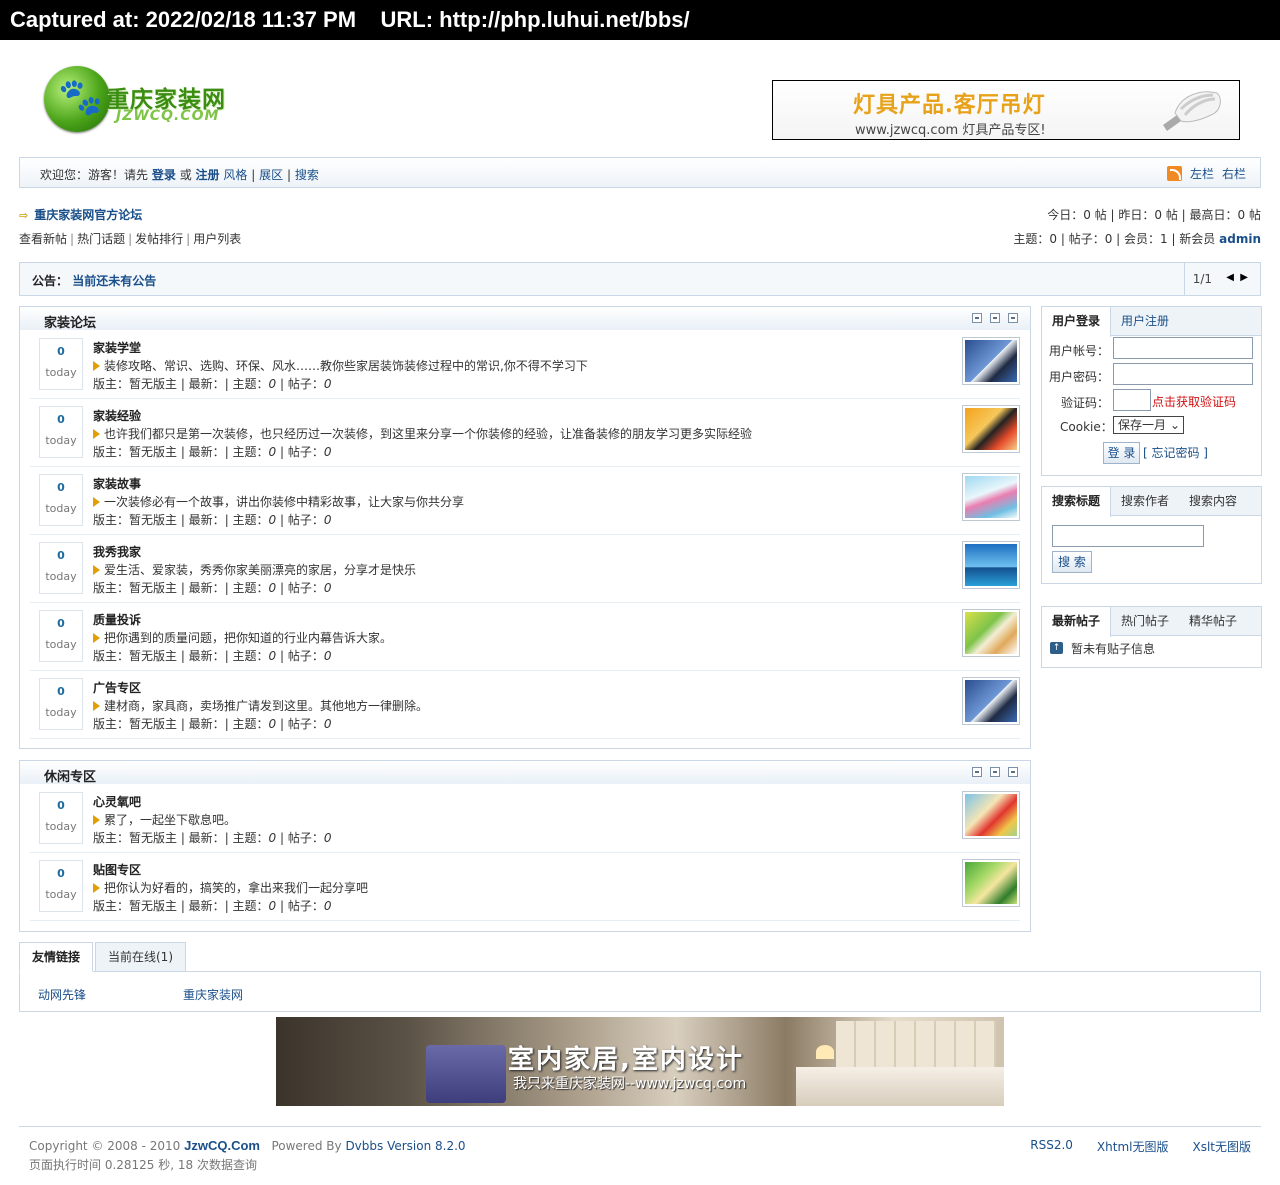 Image resolution: width=1280 pixels, height=1185 pixels. Describe the element at coordinates (1077, 322) in the screenshot. I see `tab-login: 用户登录` at that location.